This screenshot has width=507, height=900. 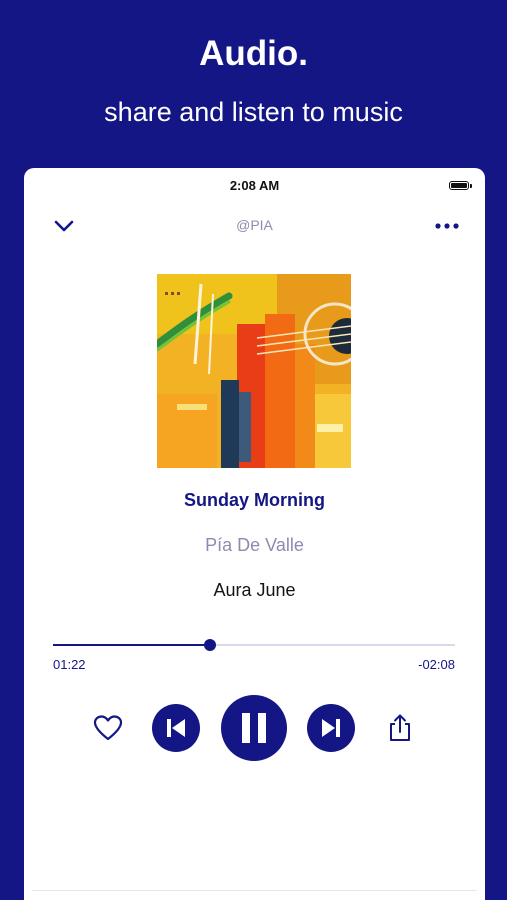 What do you see at coordinates (253, 112) in the screenshot?
I see `promo-tagline: share and listen to music` at bounding box center [253, 112].